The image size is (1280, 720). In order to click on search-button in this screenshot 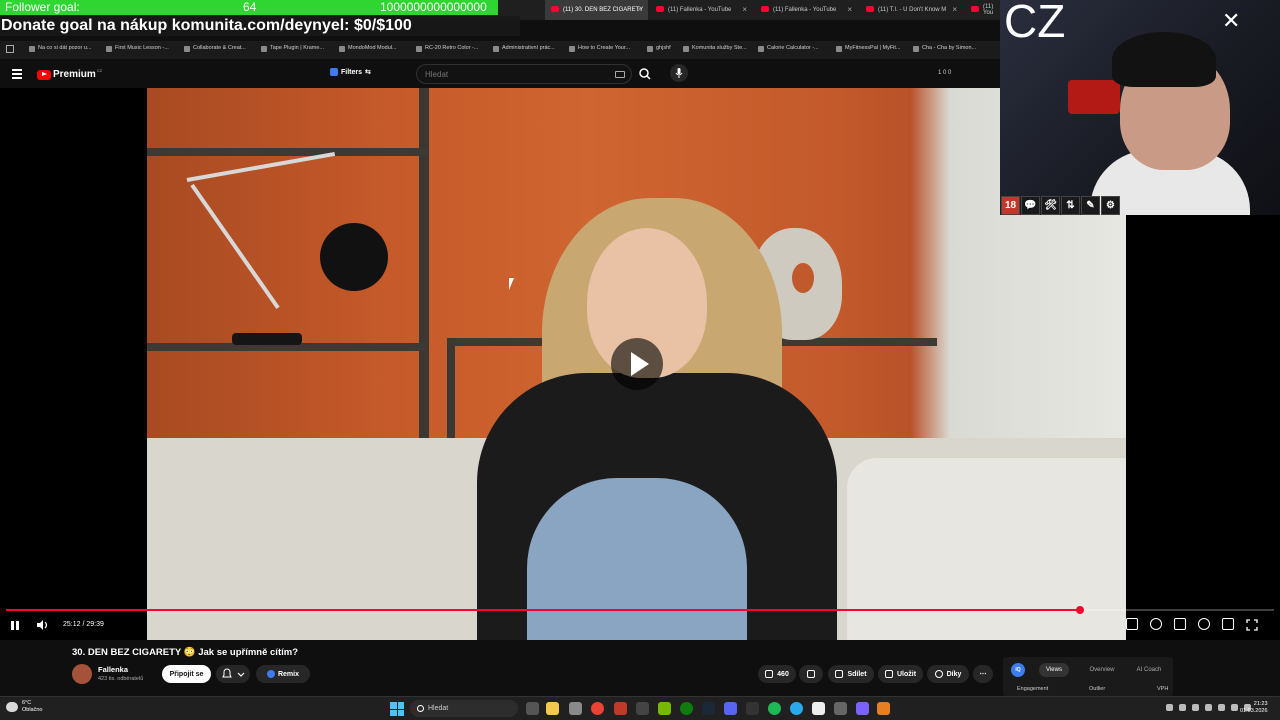, I will do `click(645, 74)`.